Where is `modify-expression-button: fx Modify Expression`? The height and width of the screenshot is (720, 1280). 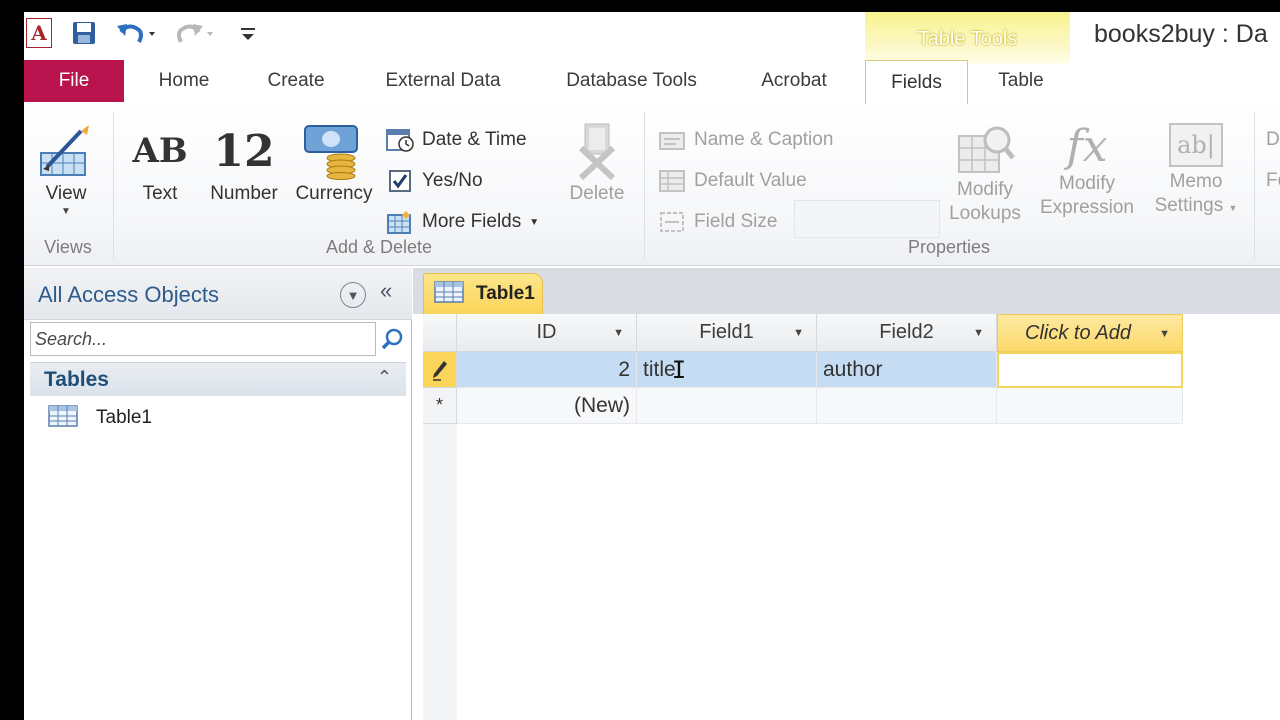
modify-expression-button: fx Modify Expression is located at coordinates (1087, 170).